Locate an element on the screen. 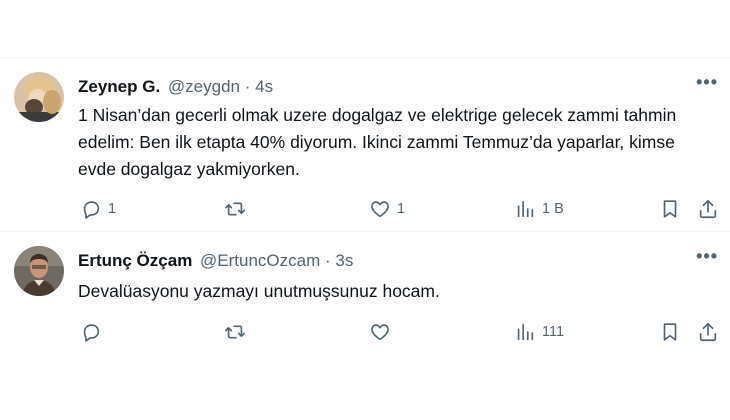 The width and height of the screenshot is (730, 420). reply-button is located at coordinates (94, 332).